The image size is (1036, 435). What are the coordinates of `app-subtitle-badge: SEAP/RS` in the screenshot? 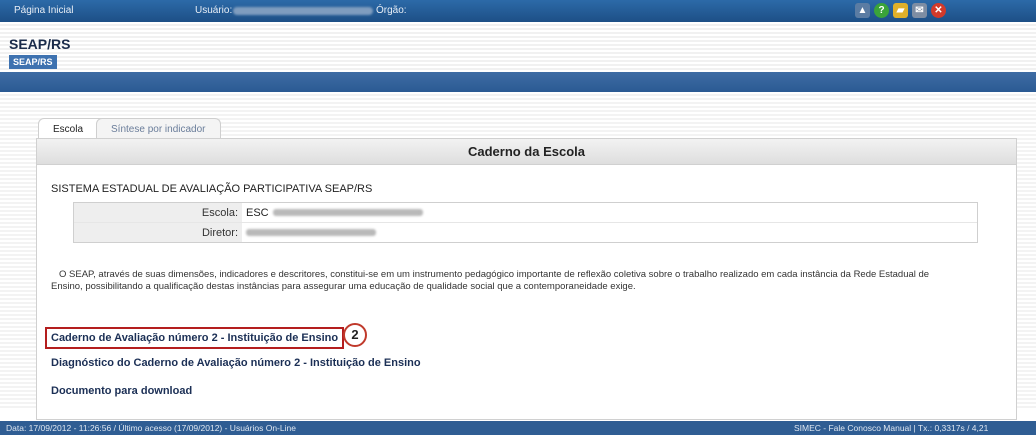 It's located at (33, 62).